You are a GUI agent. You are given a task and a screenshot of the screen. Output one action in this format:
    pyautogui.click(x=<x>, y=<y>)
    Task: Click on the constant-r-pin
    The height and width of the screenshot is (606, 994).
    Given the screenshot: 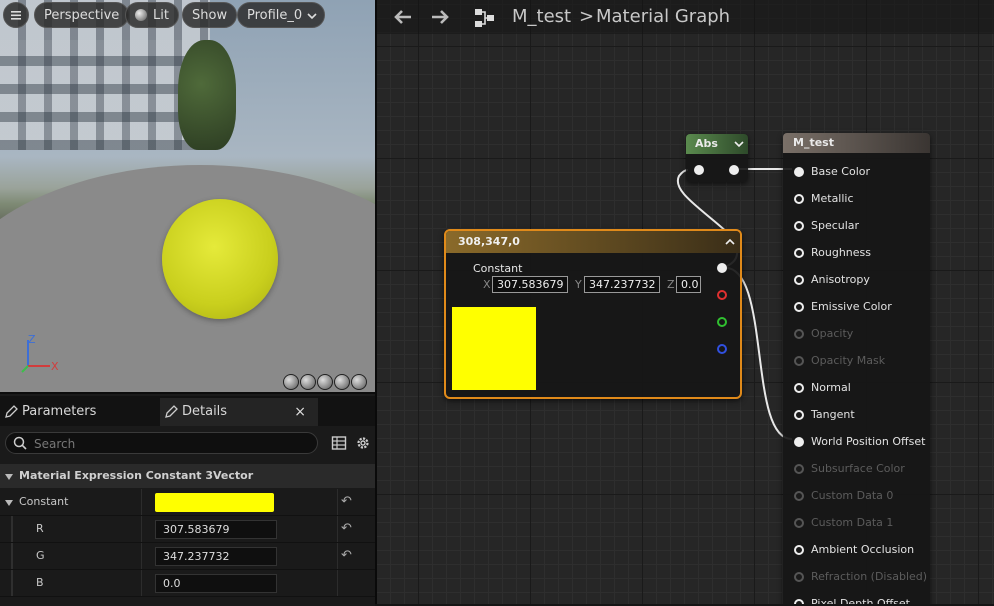 What is the action you would take?
    pyautogui.click(x=722, y=295)
    